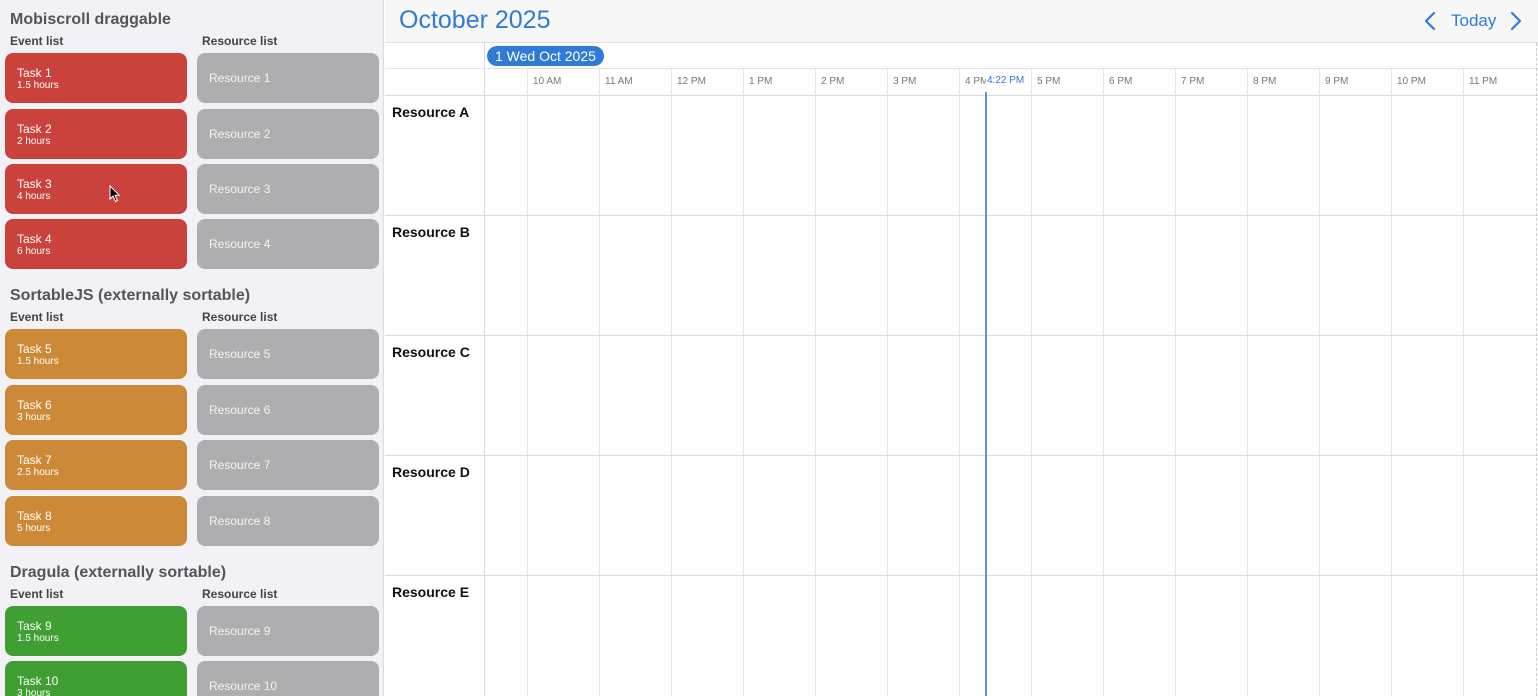 Image resolution: width=1538 pixels, height=696 pixels. I want to click on chevron-right-icon, so click(1515, 21).